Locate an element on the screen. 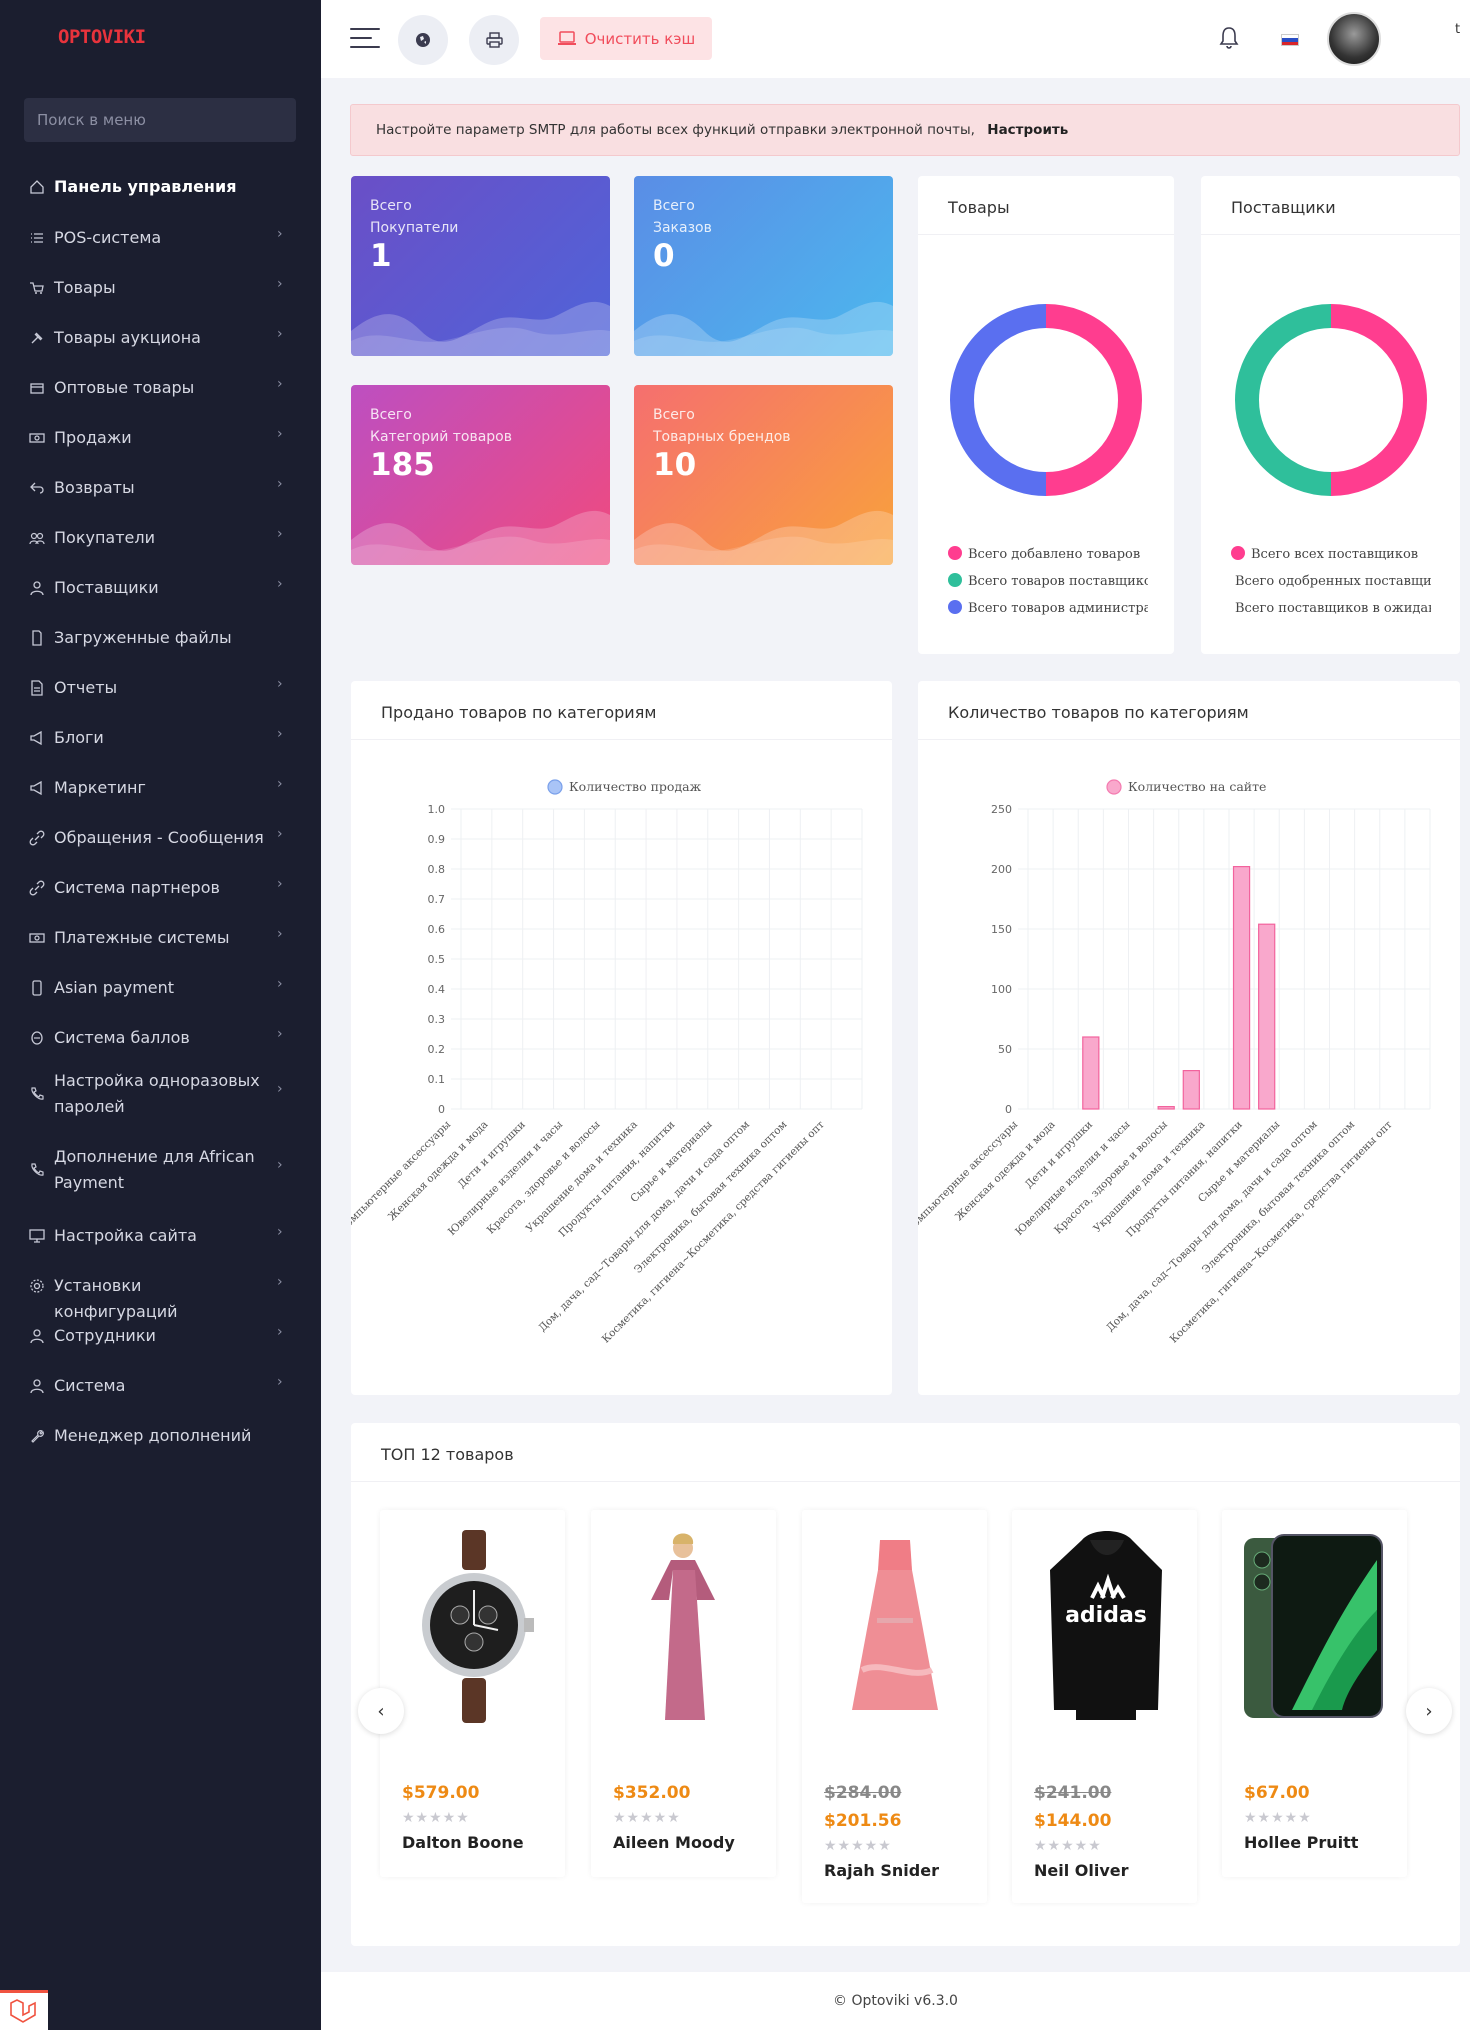 This screenshot has height=2030, width=1470. sidebar-item-label: Товары аукциона is located at coordinates (127, 337).